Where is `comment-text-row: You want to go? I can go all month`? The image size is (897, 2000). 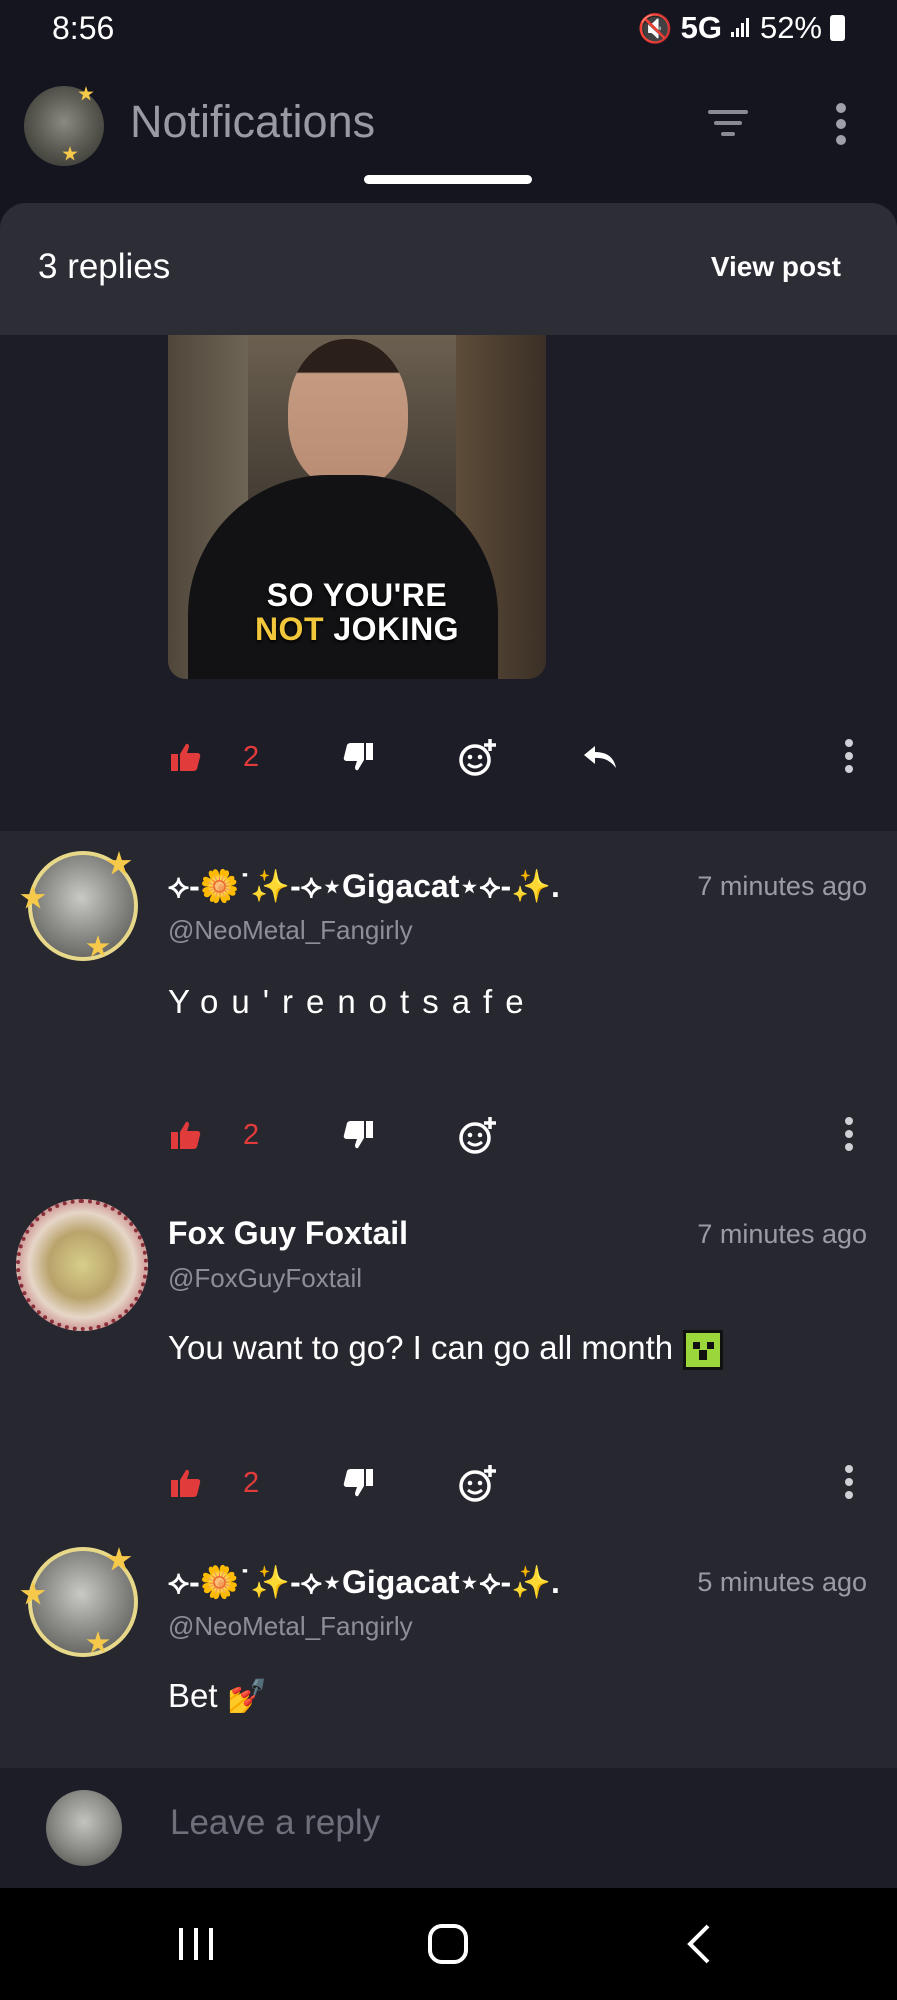 comment-text-row: You want to go? I can go all month is located at coordinates (446, 1350).